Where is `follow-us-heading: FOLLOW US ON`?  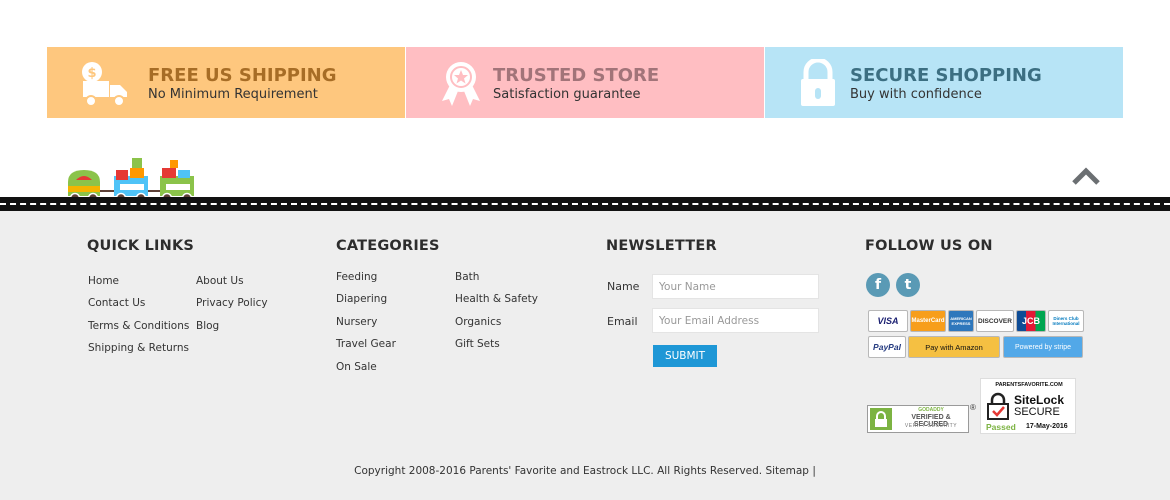
follow-us-heading: FOLLOW US ON is located at coordinates (929, 246).